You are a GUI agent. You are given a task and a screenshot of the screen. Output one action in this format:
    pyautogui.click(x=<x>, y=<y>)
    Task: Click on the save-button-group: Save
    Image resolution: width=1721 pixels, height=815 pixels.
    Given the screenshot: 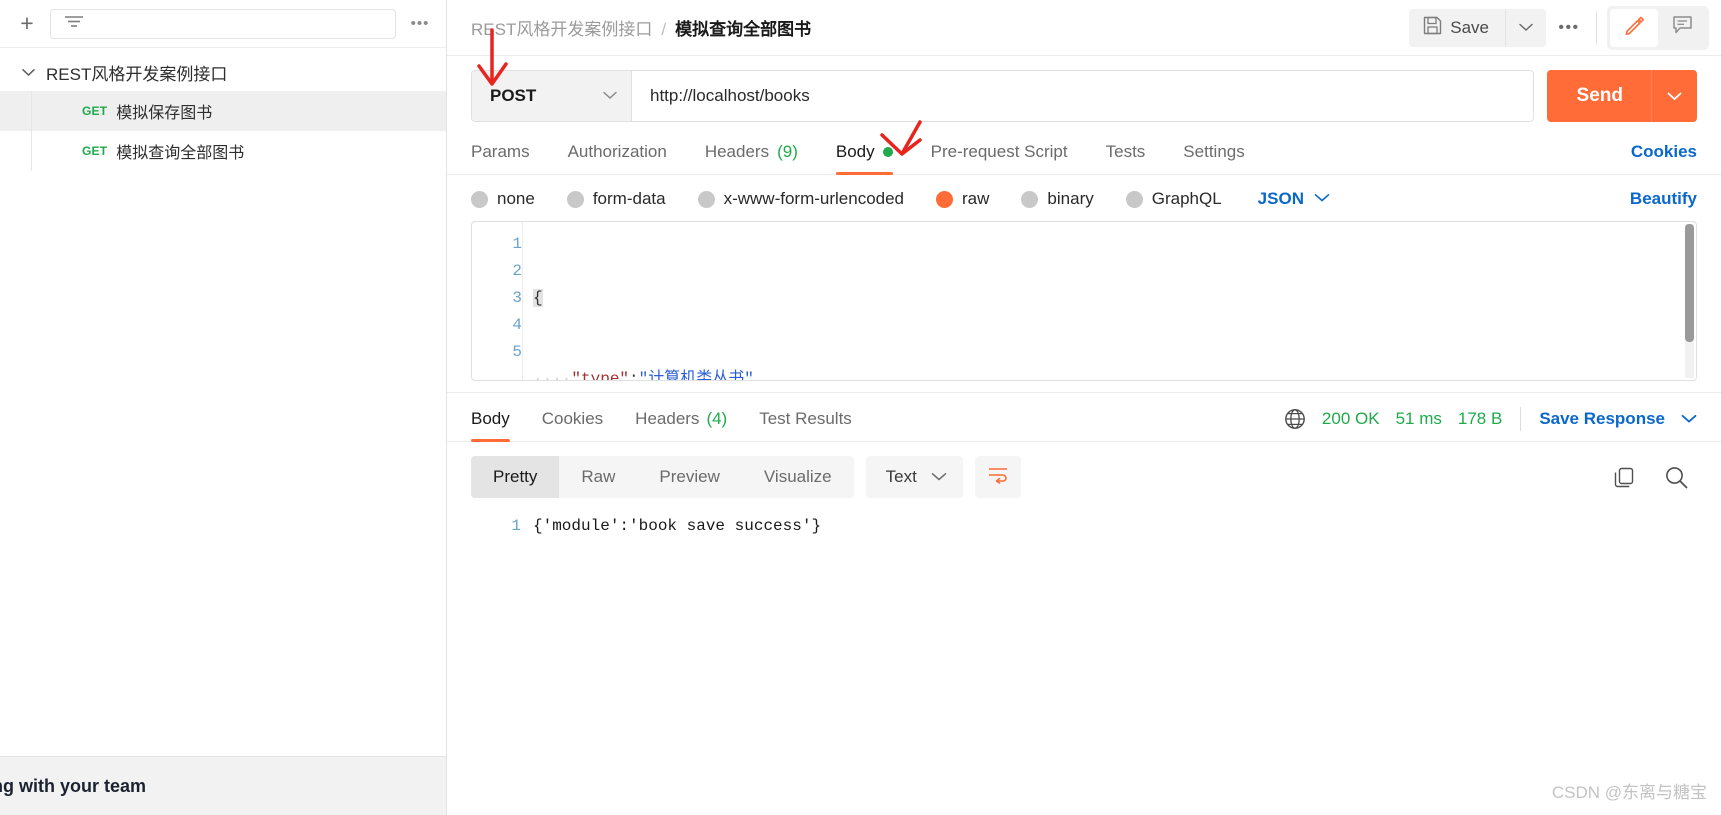 What is the action you would take?
    pyautogui.click(x=1477, y=27)
    